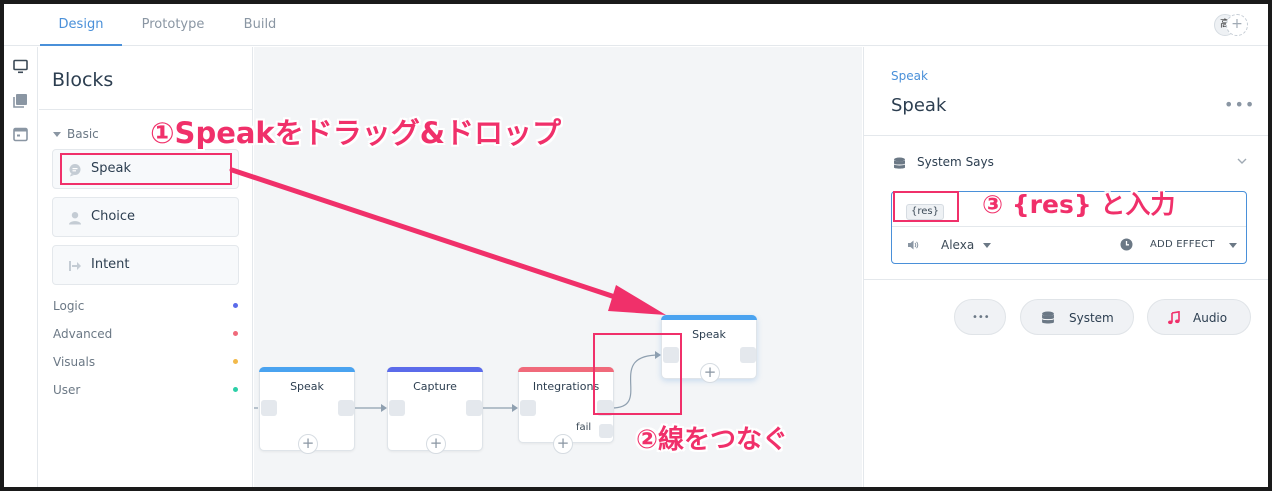 This screenshot has width=1272, height=491. What do you see at coordinates (356, 133) in the screenshot?
I see `annotation-step1: ①Speakをドラッグ&ドロップ` at bounding box center [356, 133].